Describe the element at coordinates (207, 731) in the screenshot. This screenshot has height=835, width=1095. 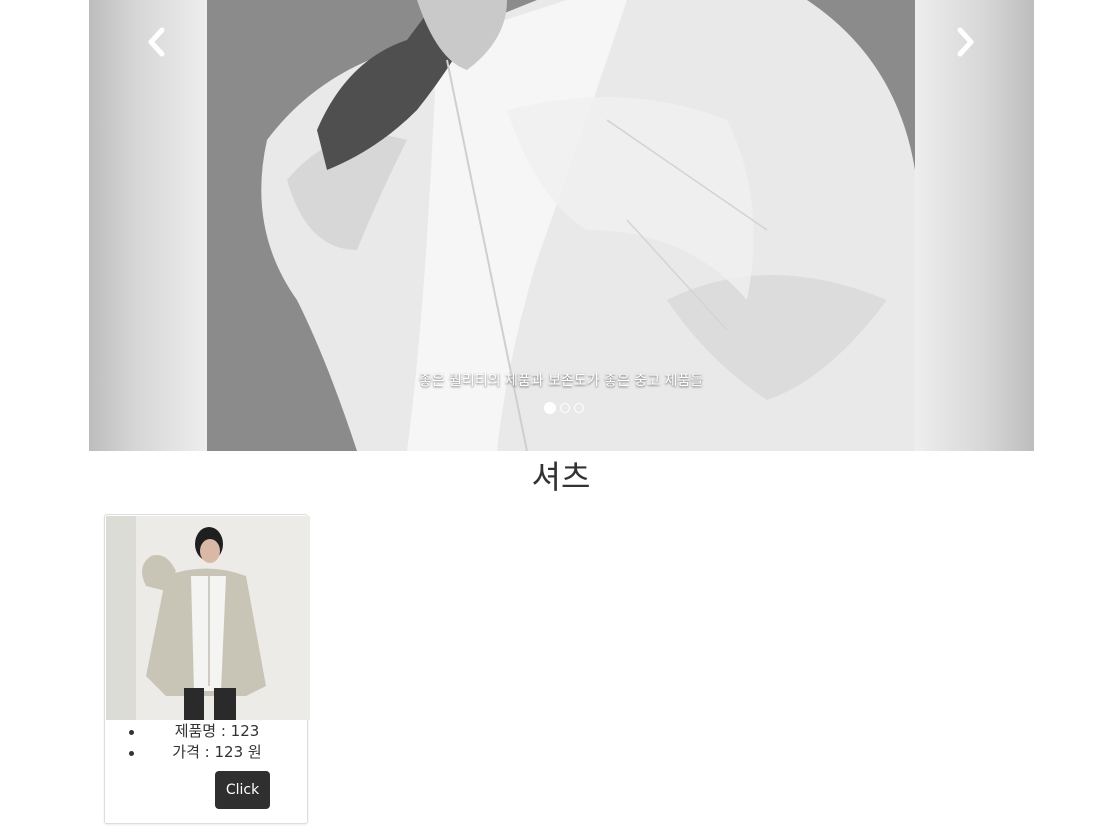
I see `product-name: 제품명 : 123` at that location.